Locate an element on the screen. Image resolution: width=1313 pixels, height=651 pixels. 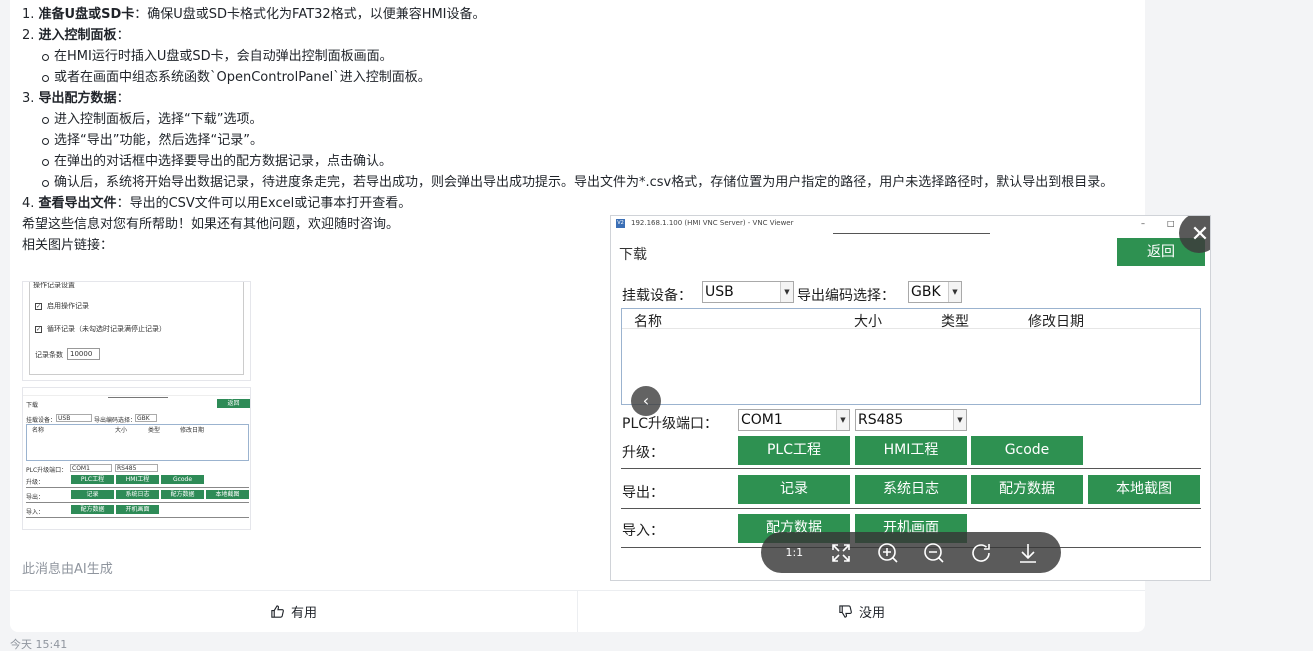
zoom-out-button is located at coordinates (934, 553).